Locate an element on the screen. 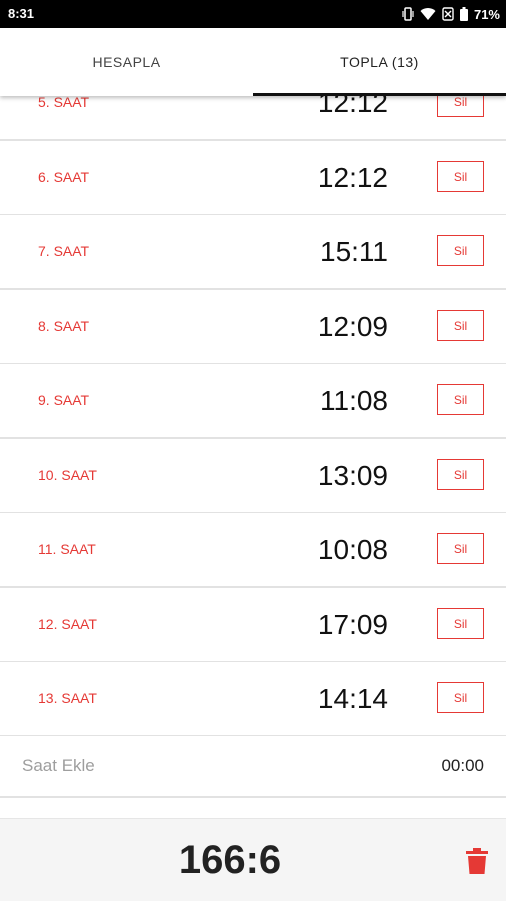 Image resolution: width=506 pixels, height=901 pixels. trash-icon is located at coordinates (477, 861).